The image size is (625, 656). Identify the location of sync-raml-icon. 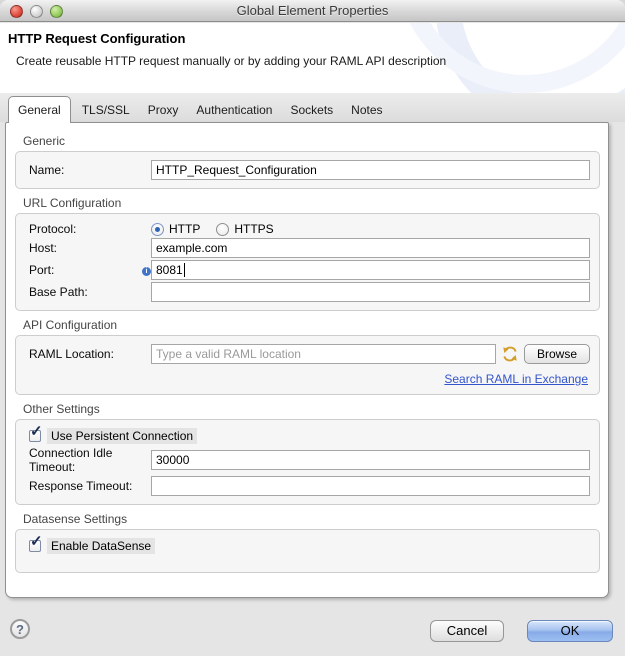
(510, 354).